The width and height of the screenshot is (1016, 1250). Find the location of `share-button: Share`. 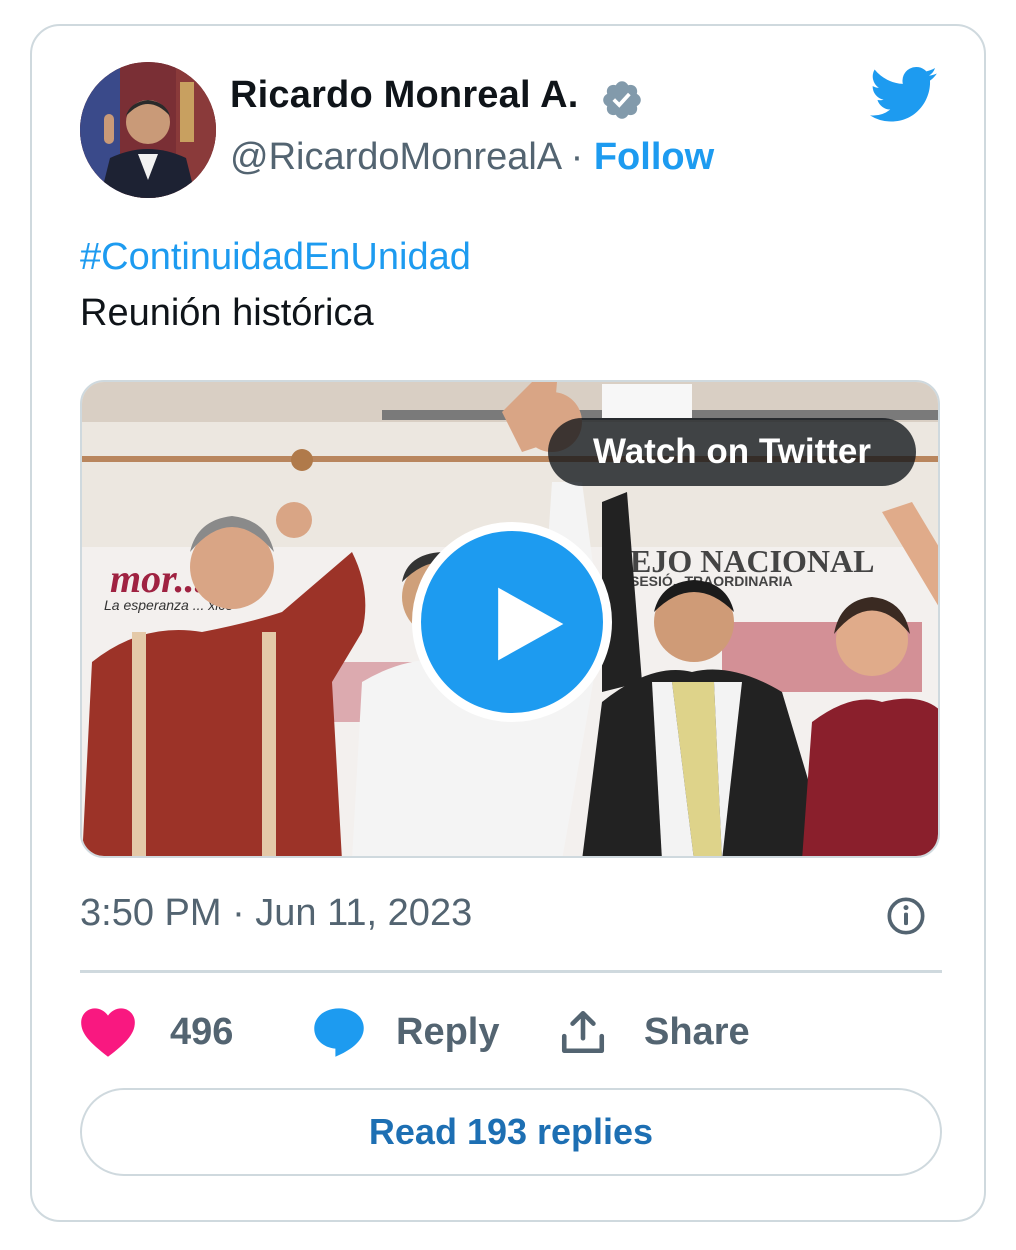

share-button: Share is located at coordinates (654, 1032).